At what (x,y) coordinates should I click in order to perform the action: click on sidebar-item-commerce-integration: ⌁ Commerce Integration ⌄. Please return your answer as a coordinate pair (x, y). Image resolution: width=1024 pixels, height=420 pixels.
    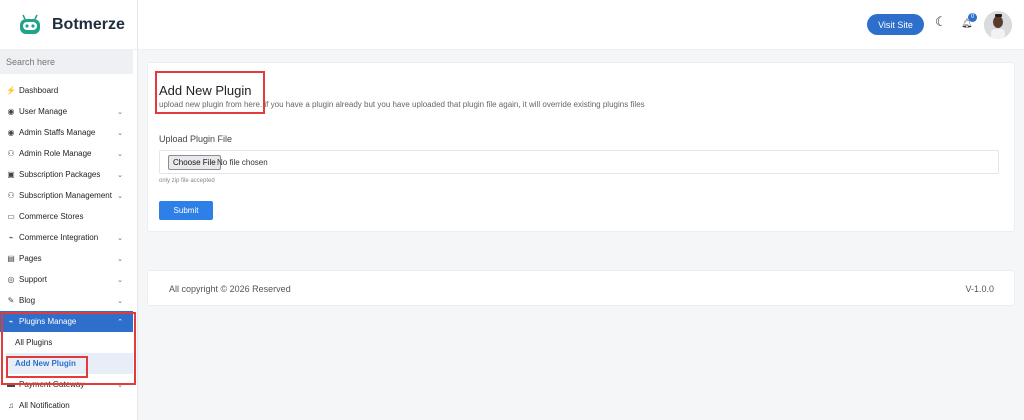
    Looking at the image, I should click on (66, 237).